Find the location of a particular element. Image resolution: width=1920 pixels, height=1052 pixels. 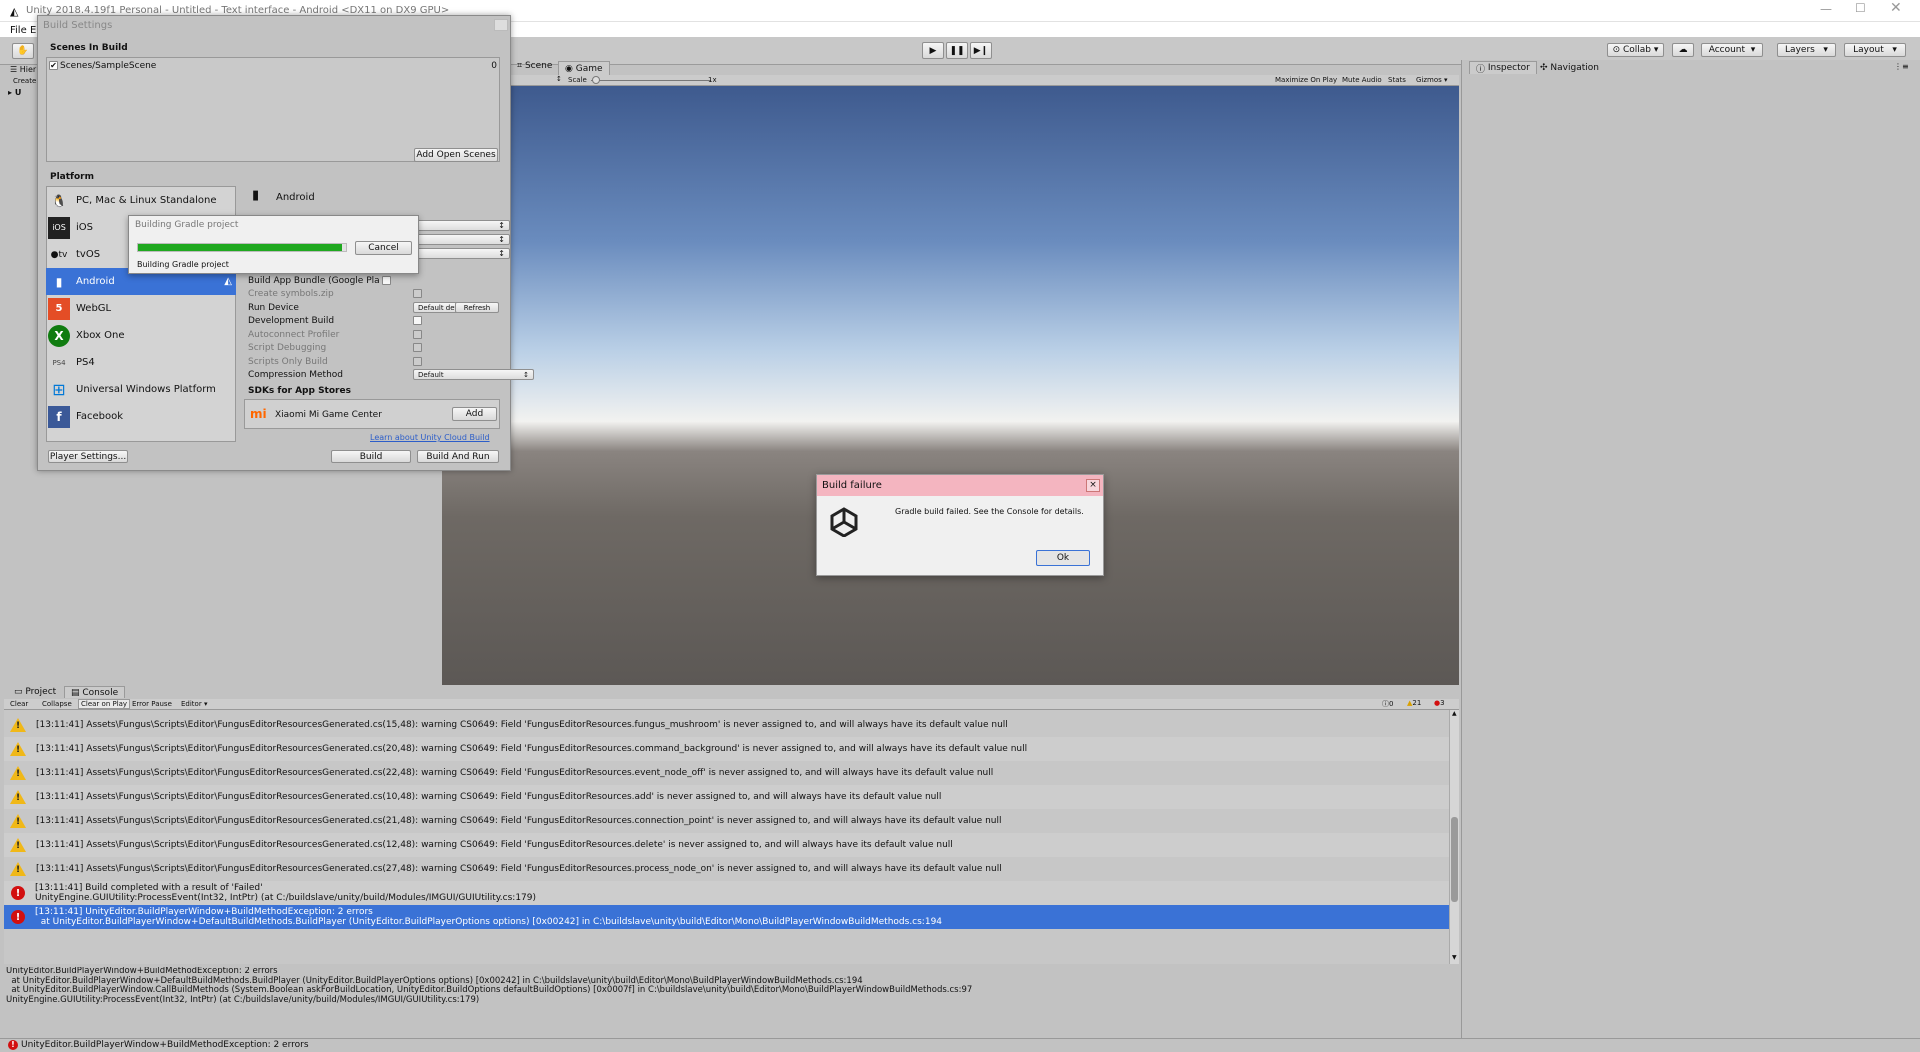

console-scrollbar: ▲ ▼ is located at coordinates (1454, 837).